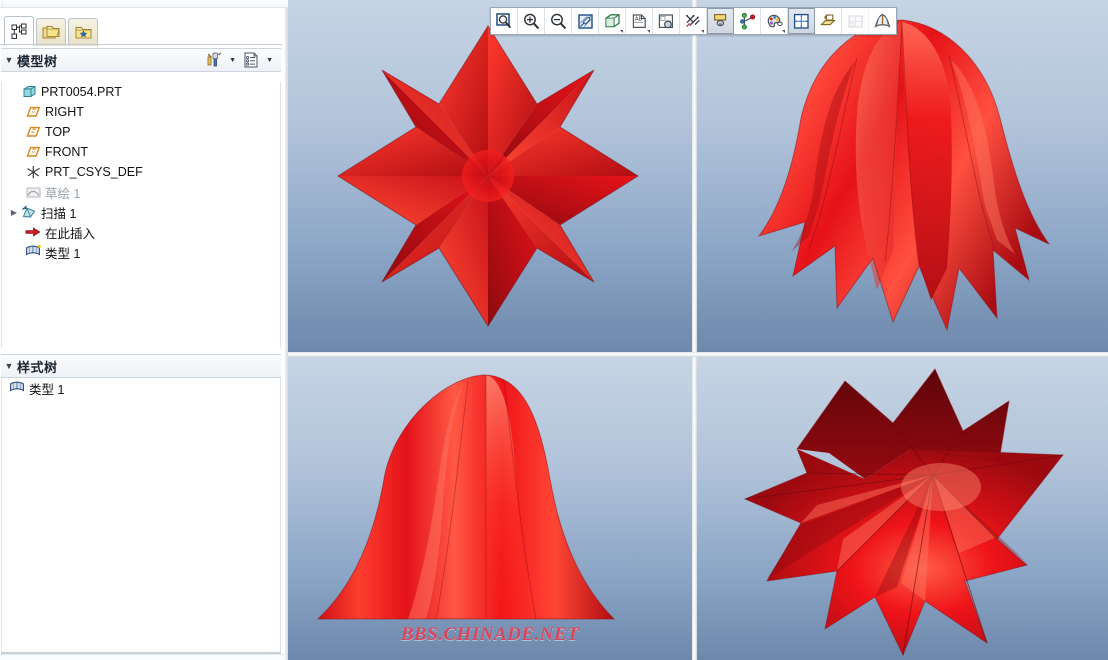  Describe the element at coordinates (141, 132) in the screenshot. I see `tree-item-top-plane: TOP` at that location.